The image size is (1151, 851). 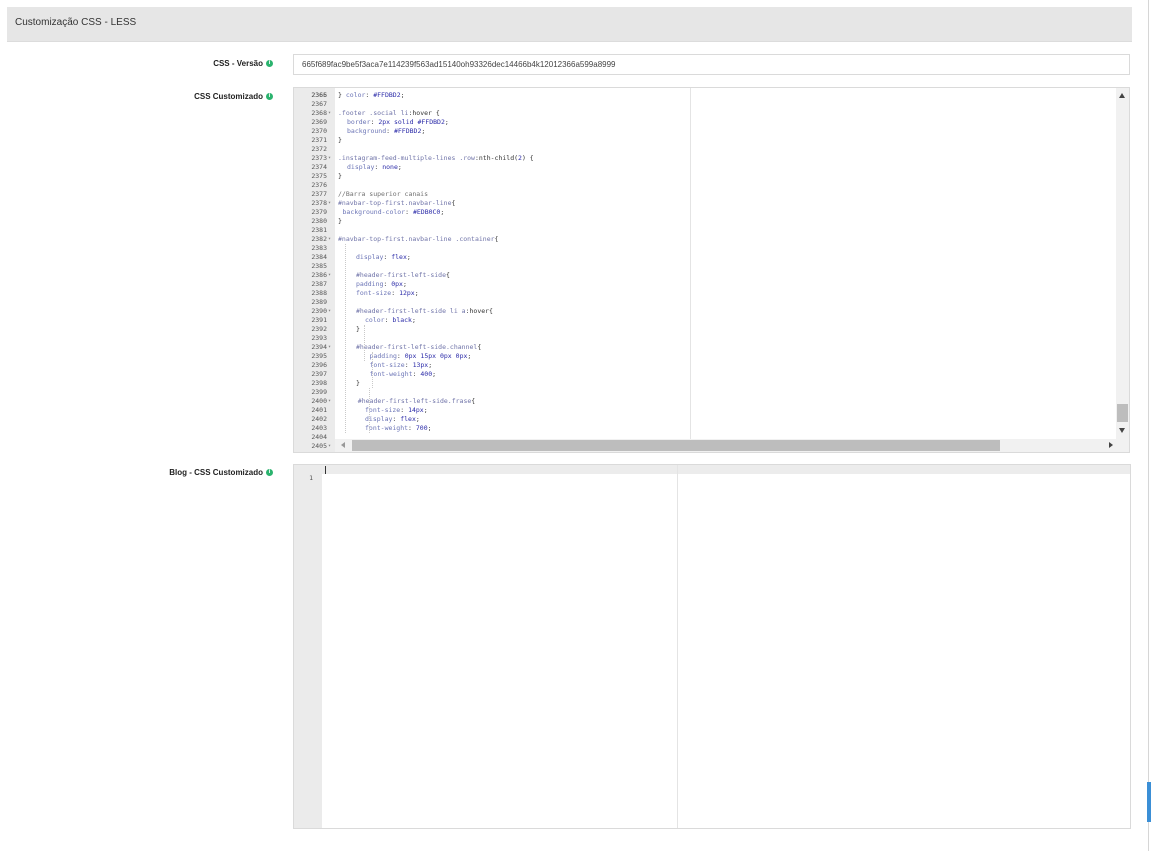 What do you see at coordinates (319, 437) in the screenshot?
I see `line-number: 2404` at bounding box center [319, 437].